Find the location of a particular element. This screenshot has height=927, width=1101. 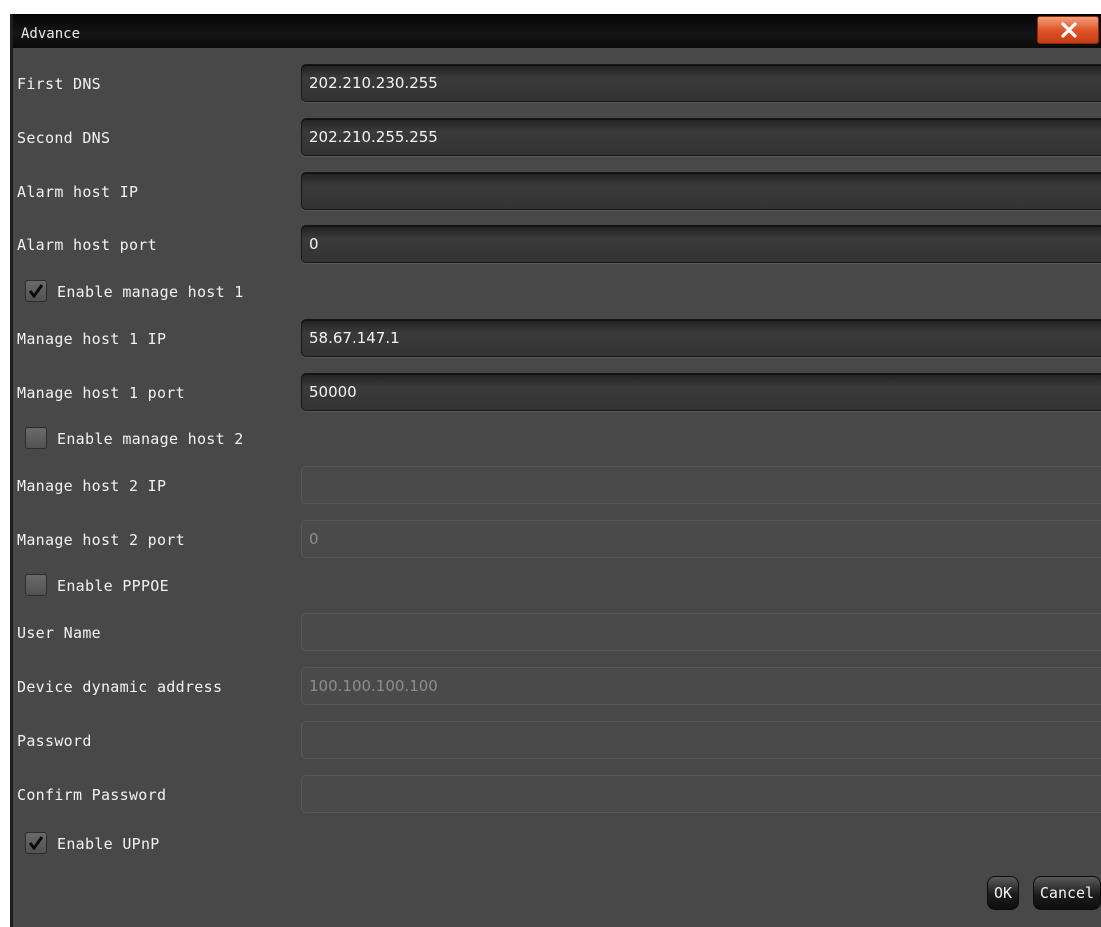

first-dns-input: 202.210.230.255 is located at coordinates (701, 83).